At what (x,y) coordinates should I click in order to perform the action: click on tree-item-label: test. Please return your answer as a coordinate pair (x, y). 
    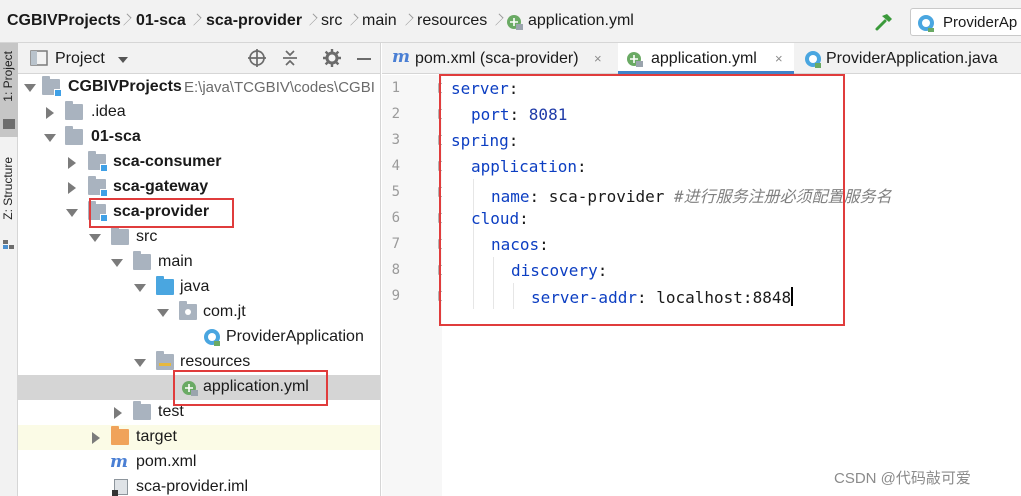
    Looking at the image, I should click on (171, 411).